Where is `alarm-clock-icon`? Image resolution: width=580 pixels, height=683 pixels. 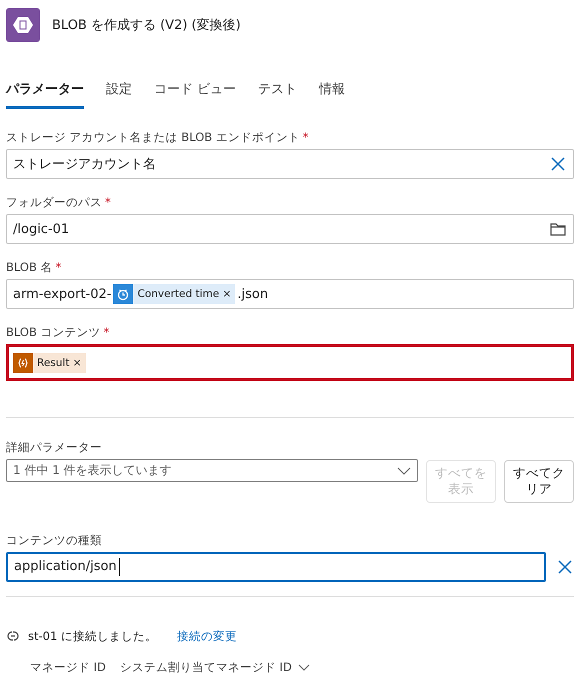 alarm-clock-icon is located at coordinates (123, 294).